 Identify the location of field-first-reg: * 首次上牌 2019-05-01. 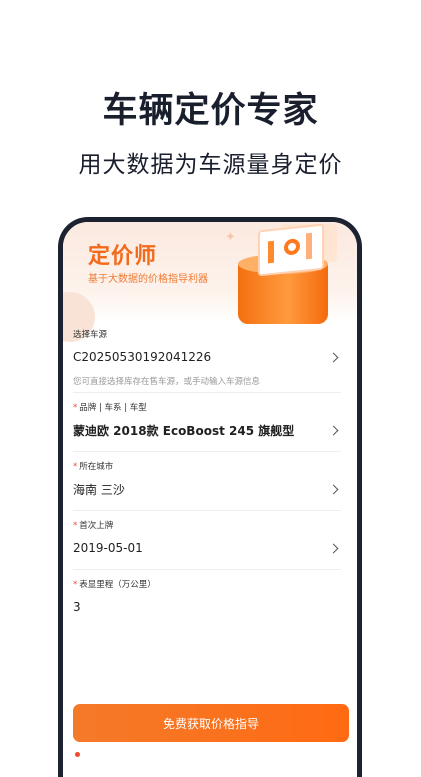
(210, 544).